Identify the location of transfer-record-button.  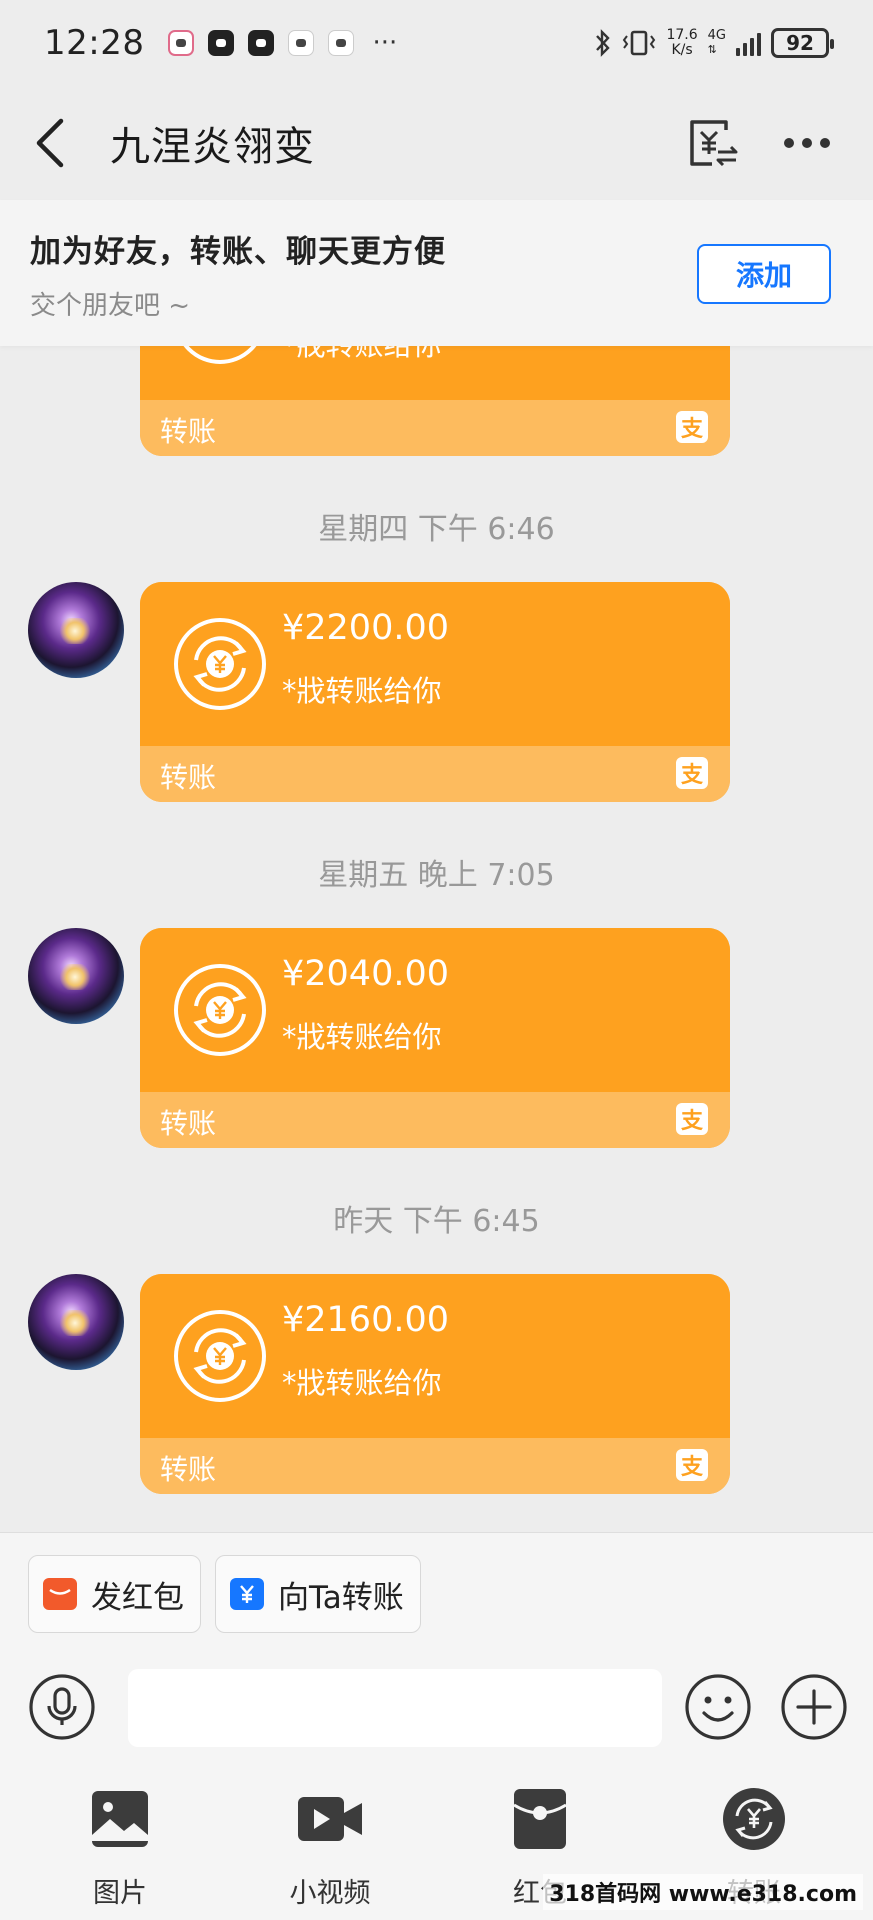
(713, 143).